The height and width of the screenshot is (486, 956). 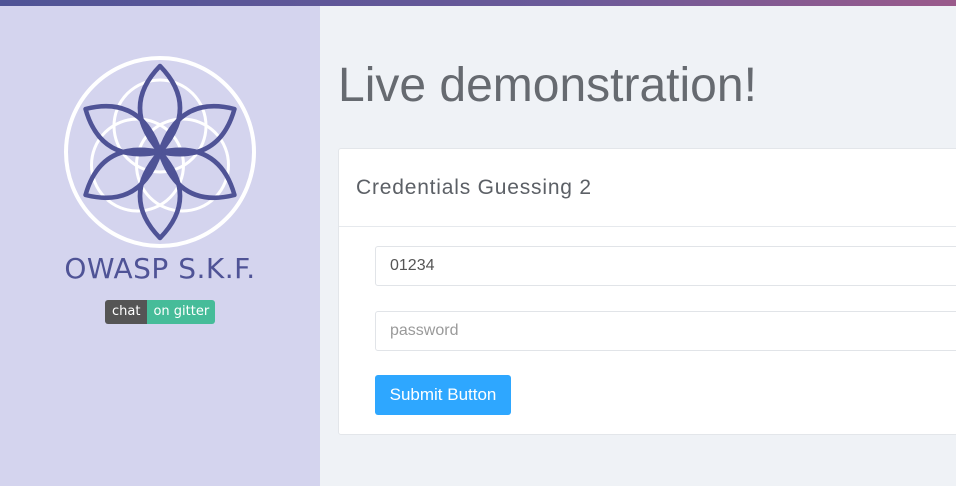 What do you see at coordinates (665, 331) in the screenshot?
I see `password-field` at bounding box center [665, 331].